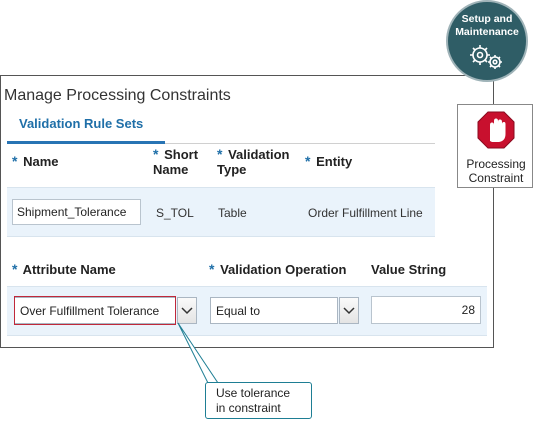 This screenshot has width=546, height=425. What do you see at coordinates (487, 32) in the screenshot?
I see `setup-label: Maintenance` at bounding box center [487, 32].